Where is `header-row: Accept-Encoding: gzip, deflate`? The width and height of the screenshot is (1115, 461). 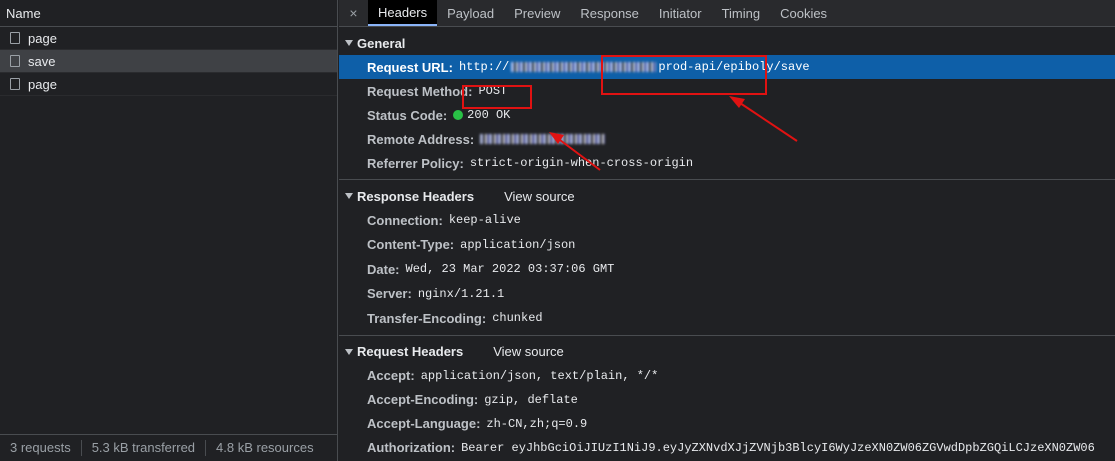 header-row: Accept-Encoding: gzip, deflate is located at coordinates (727, 400).